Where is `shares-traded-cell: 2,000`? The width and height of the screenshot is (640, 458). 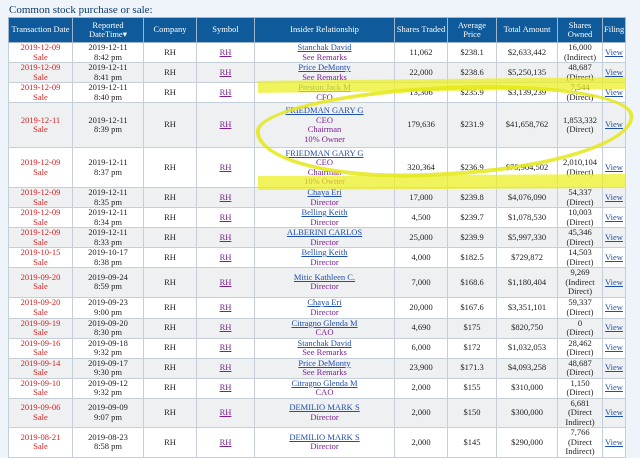
shares-traded-cell: 2,000 is located at coordinates (421, 442).